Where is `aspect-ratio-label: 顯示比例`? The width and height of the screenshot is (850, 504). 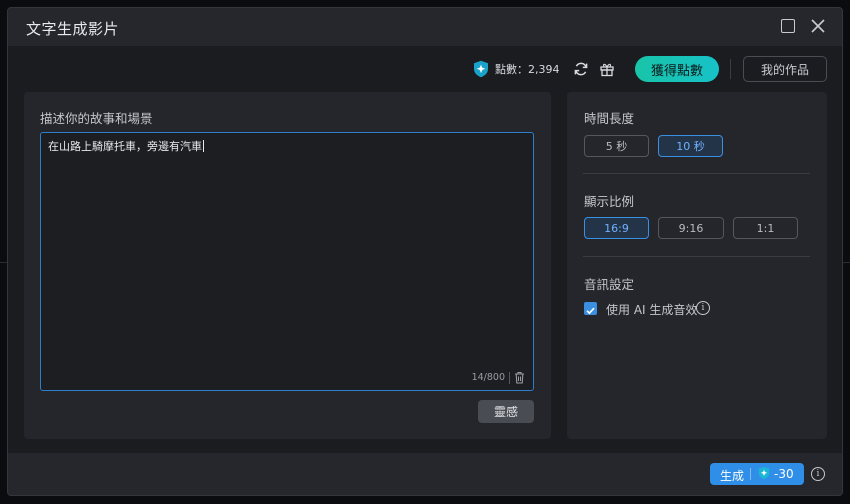 aspect-ratio-label: 顯示比例 is located at coordinates (609, 201).